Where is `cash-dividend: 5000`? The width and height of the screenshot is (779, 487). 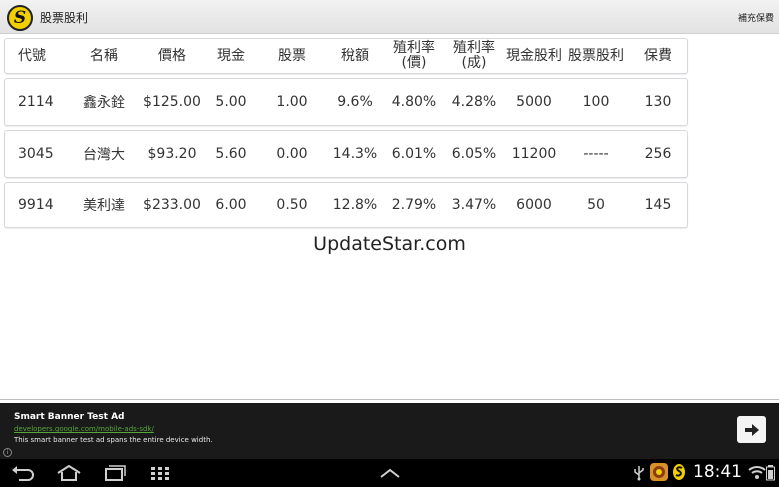
cash-dividend: 5000 is located at coordinates (534, 102).